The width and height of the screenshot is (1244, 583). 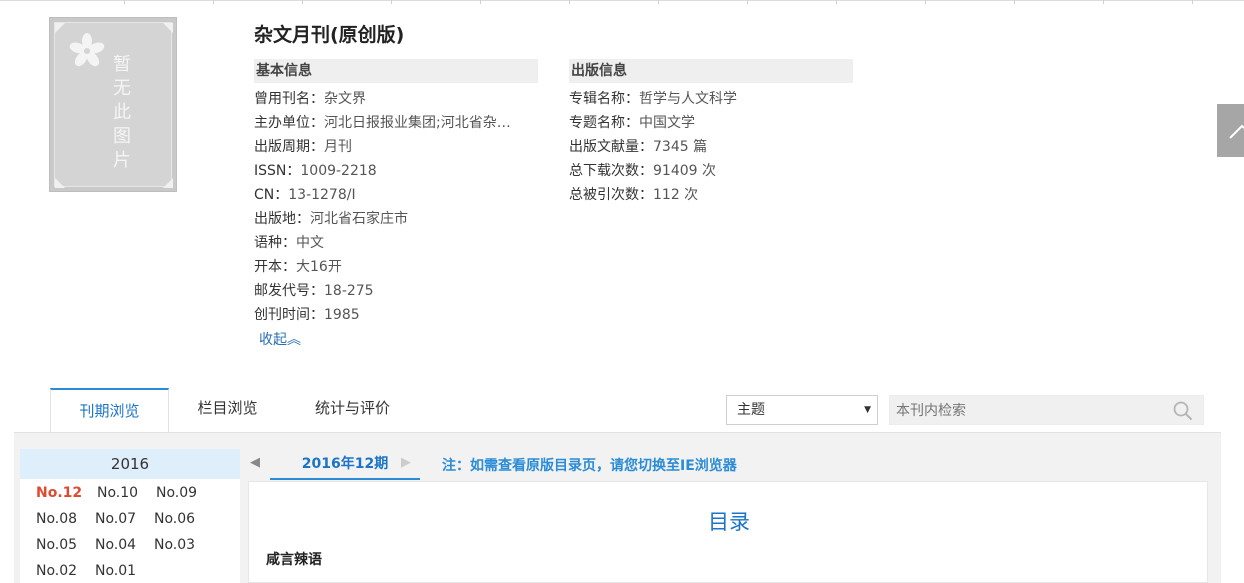 What do you see at coordinates (255, 462) in the screenshot?
I see `prev-issue-button: ◀` at bounding box center [255, 462].